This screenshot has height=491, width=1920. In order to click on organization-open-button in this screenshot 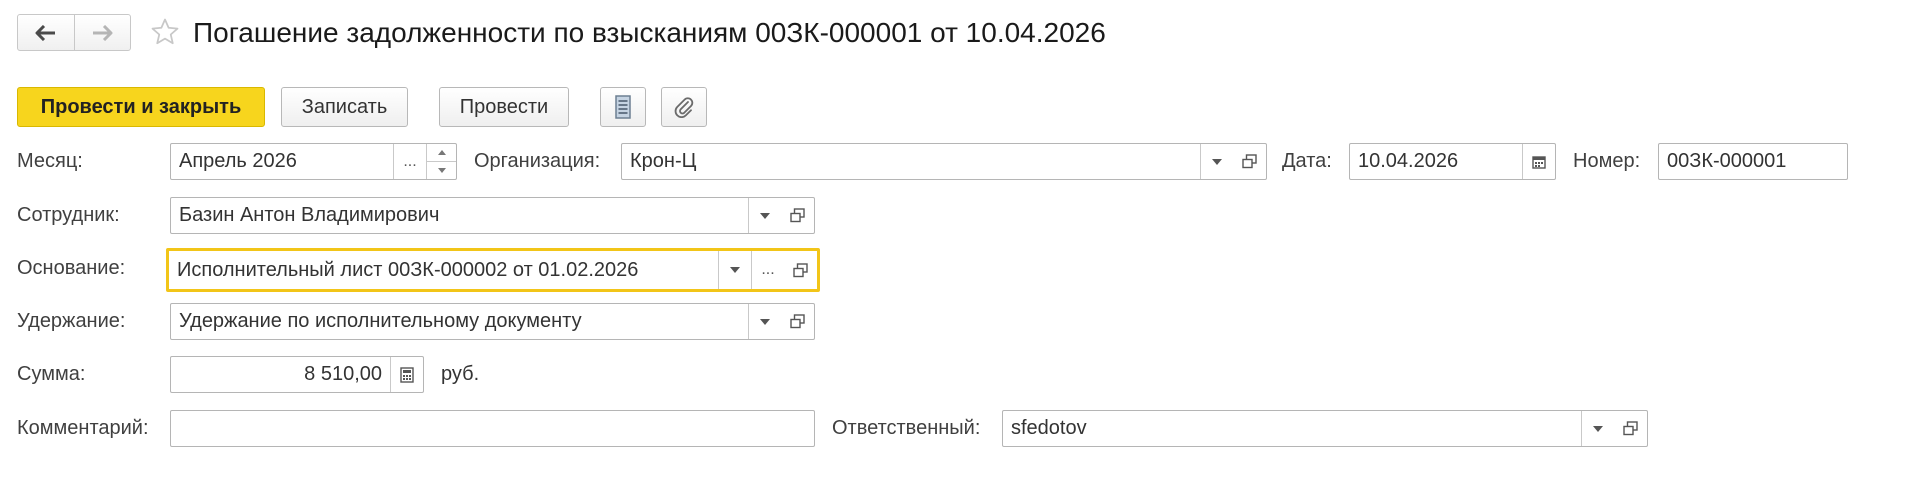, I will do `click(1249, 161)`.